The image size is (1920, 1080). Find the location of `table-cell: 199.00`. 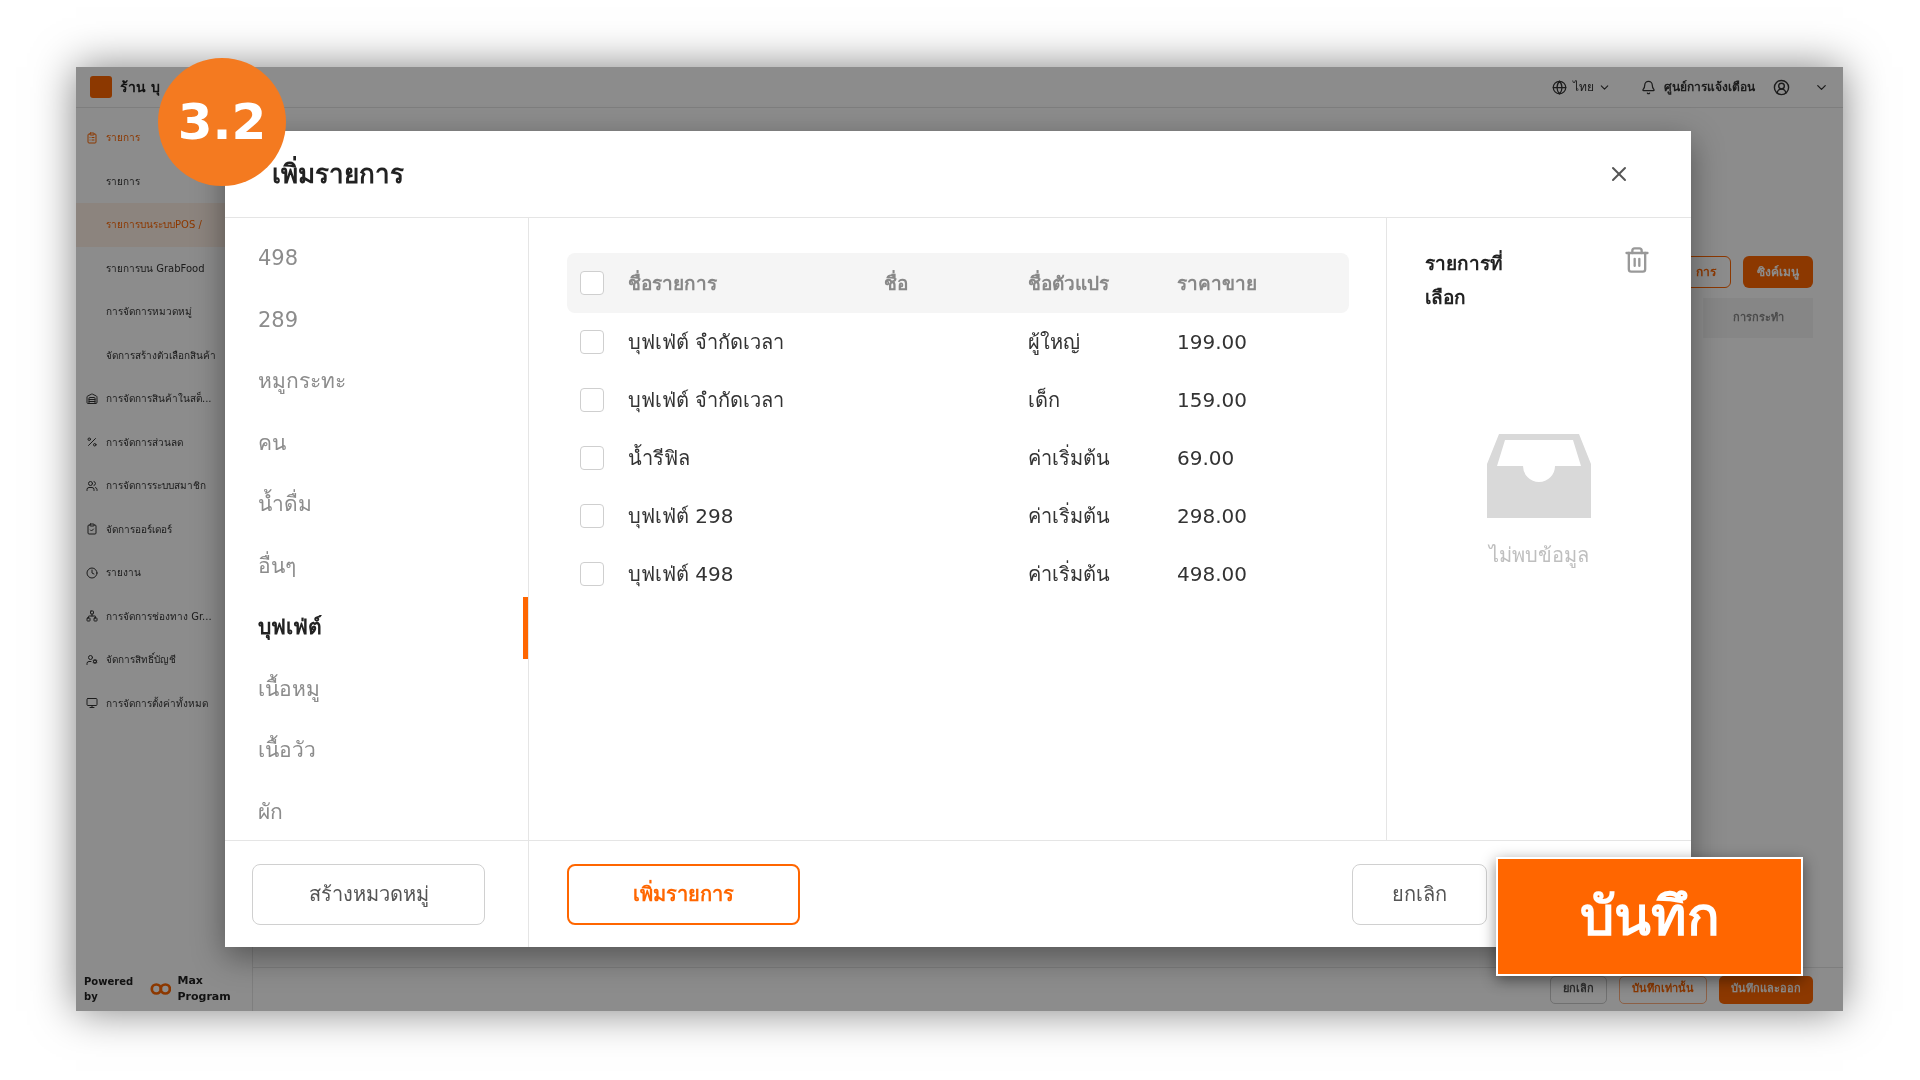

table-cell: 199.00 is located at coordinates (1212, 342).